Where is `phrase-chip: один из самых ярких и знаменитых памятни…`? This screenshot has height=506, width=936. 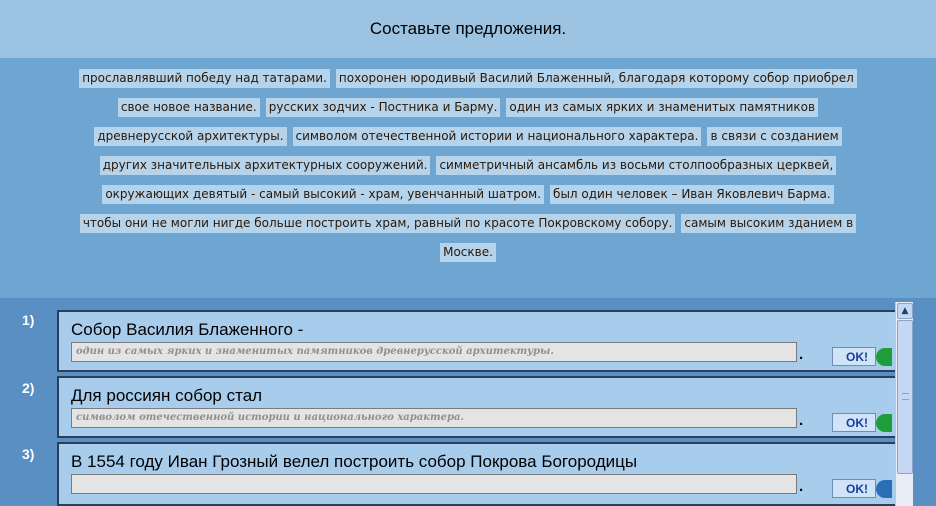 phrase-chip: один из самых ярких и знаменитых памятни… is located at coordinates (662, 107).